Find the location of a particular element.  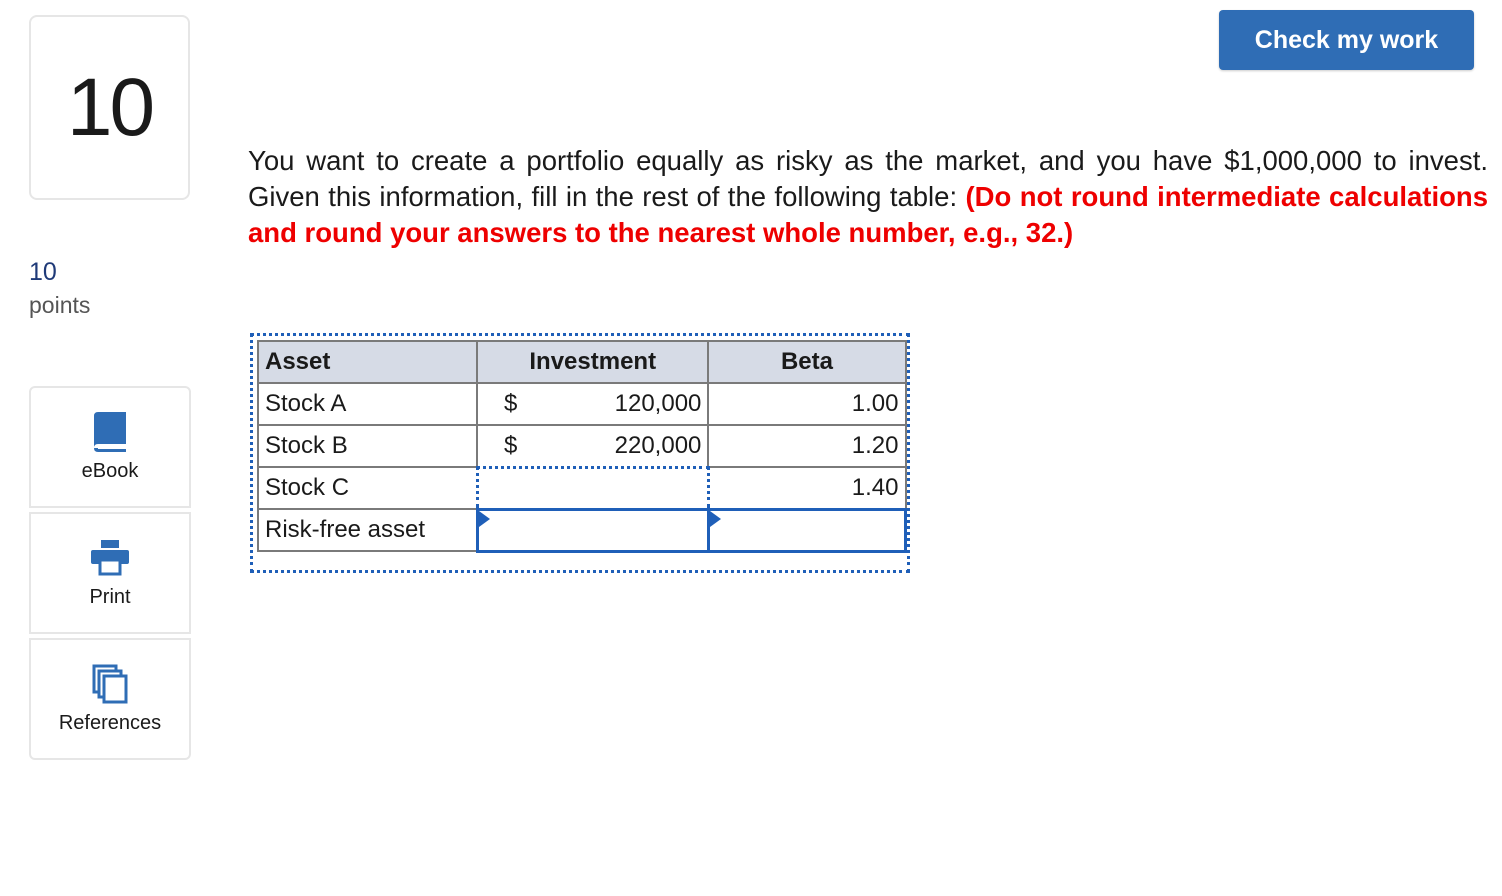

check-my-work-button: Check my work is located at coordinates (1346, 40).